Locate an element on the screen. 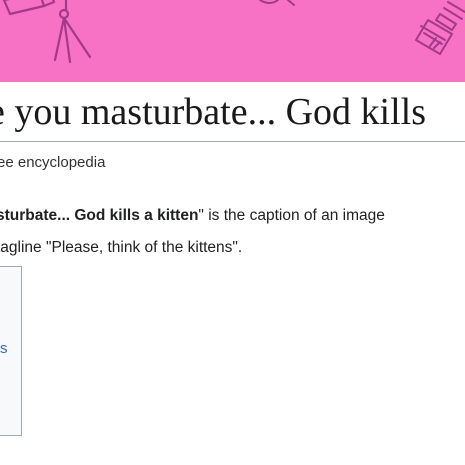 The width and height of the screenshot is (465, 465). site-tagline: ee encyclopedia is located at coordinates (53, 162).